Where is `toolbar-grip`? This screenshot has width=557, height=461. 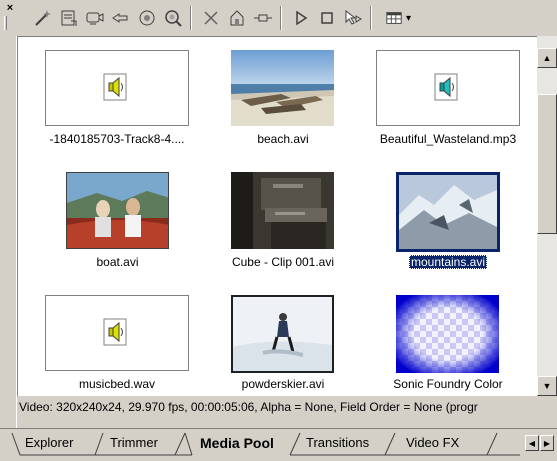
toolbar-grip is located at coordinates (5, 23).